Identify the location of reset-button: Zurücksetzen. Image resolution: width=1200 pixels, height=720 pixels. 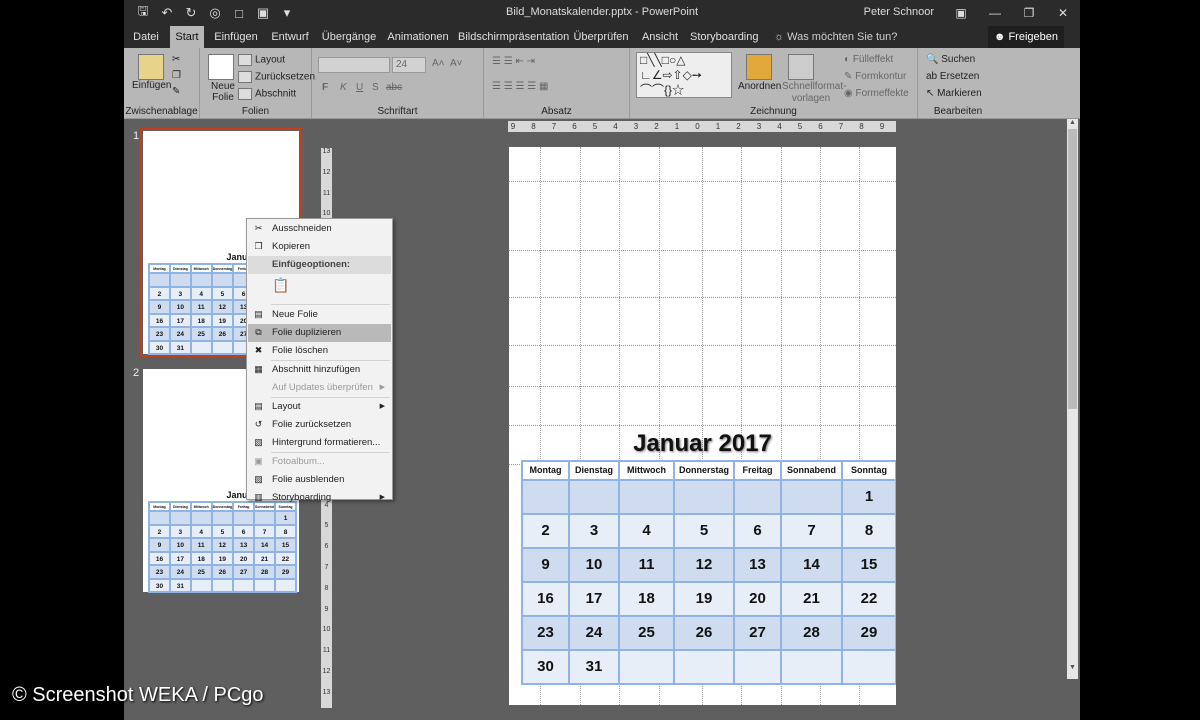
(276, 77).